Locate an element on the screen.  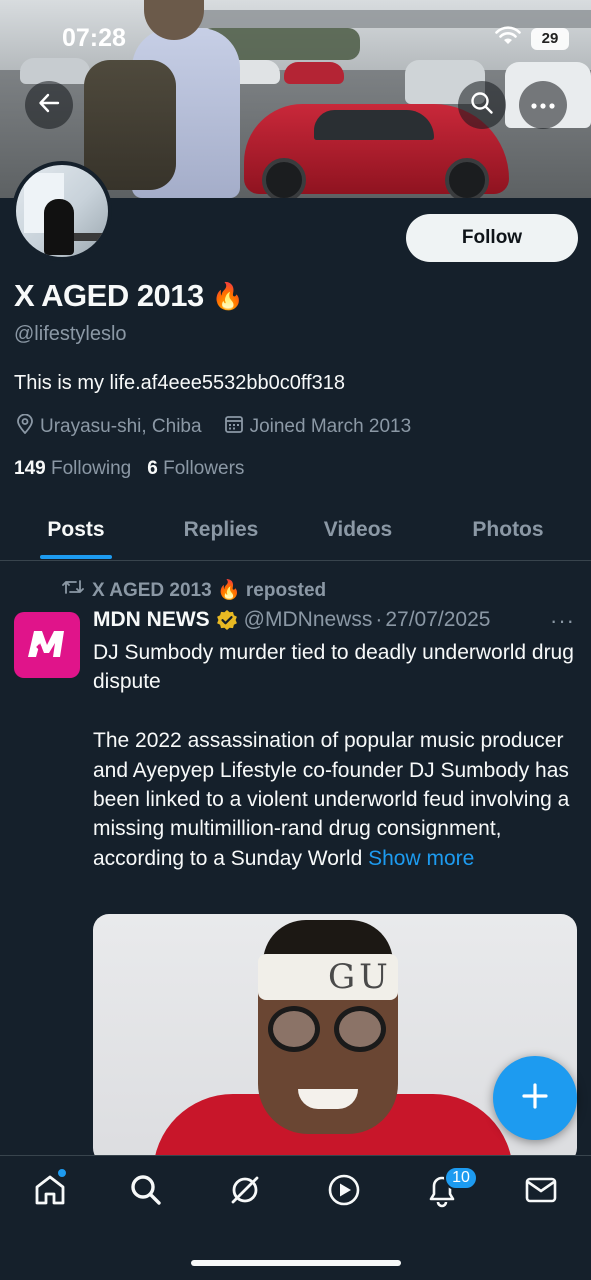
compose-post-button is located at coordinates (535, 1098).